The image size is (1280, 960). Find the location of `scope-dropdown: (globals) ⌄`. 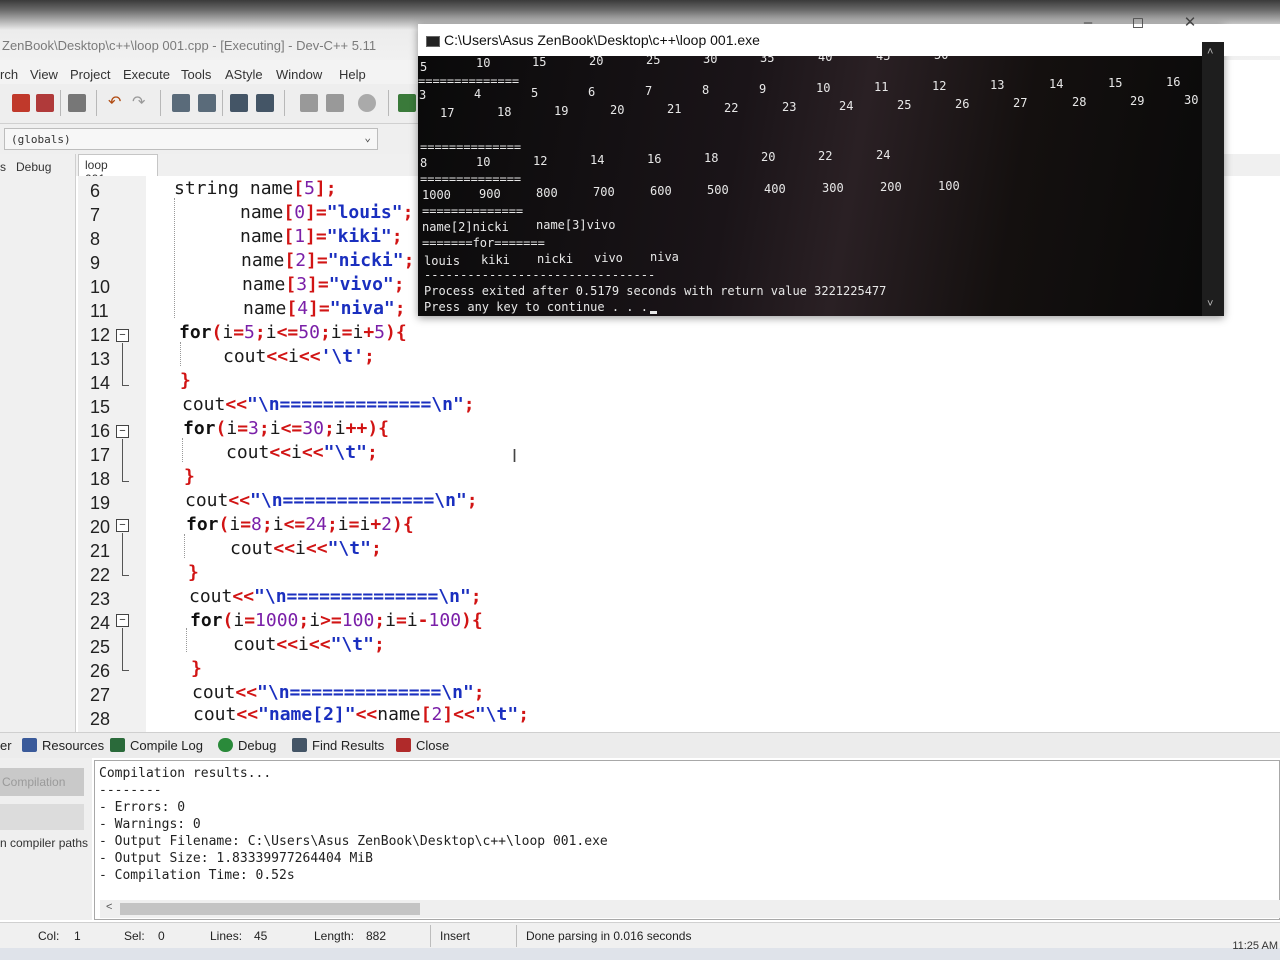

scope-dropdown: (globals) ⌄ is located at coordinates (191, 139).